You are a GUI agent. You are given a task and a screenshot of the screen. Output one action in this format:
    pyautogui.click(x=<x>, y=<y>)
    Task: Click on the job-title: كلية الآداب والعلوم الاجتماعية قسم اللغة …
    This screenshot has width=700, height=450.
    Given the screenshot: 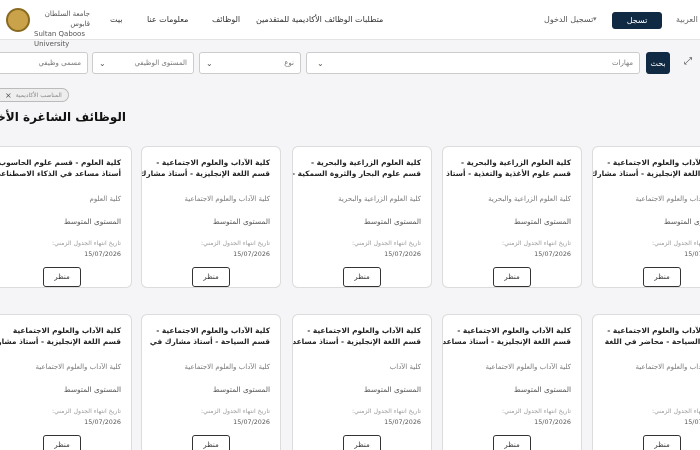 What is the action you would take?
    pyautogui.click(x=60, y=337)
    